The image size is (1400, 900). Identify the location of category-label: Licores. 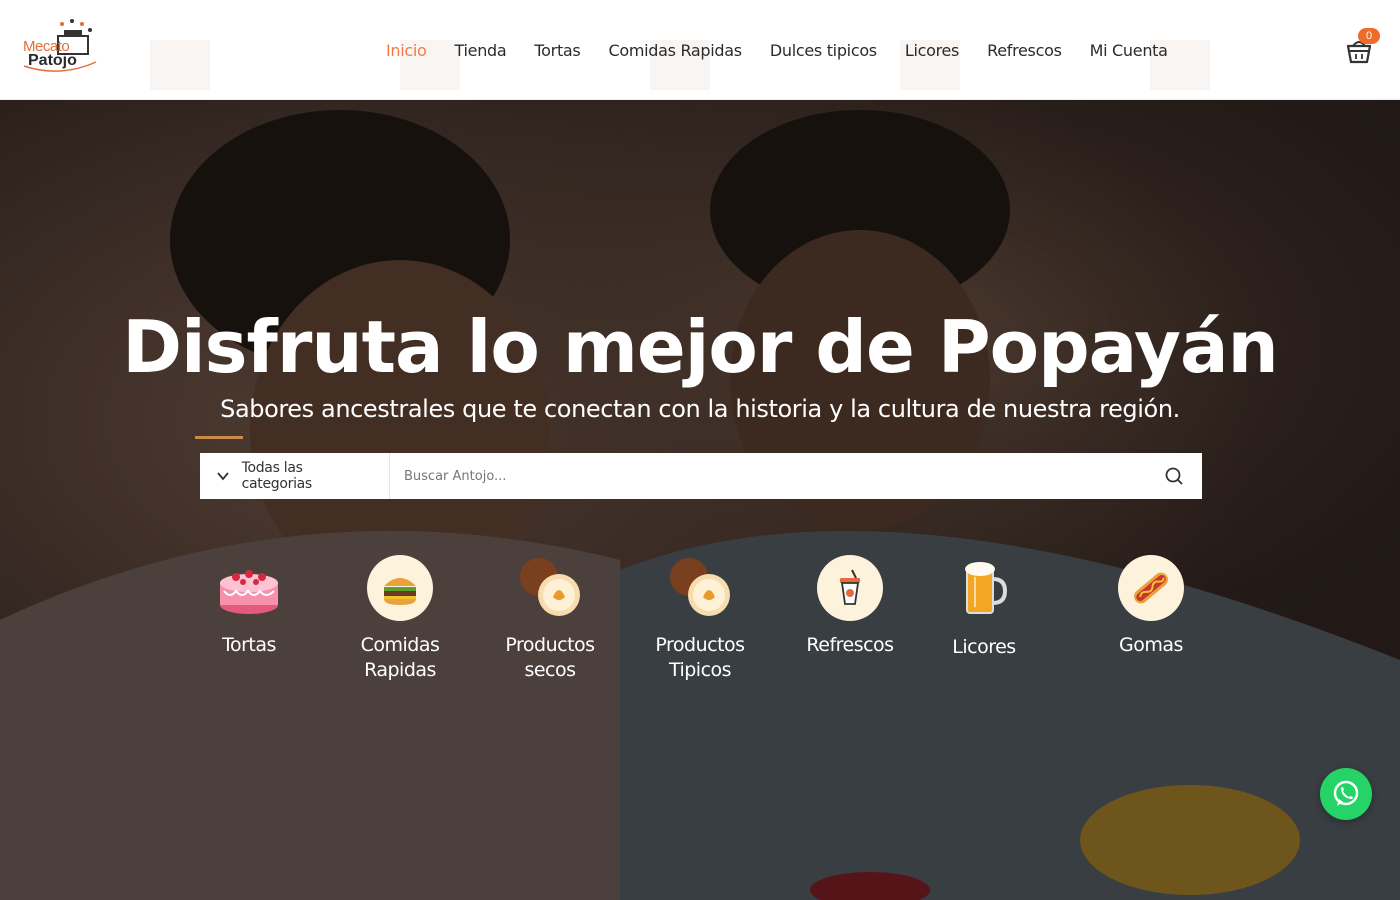
(984, 647).